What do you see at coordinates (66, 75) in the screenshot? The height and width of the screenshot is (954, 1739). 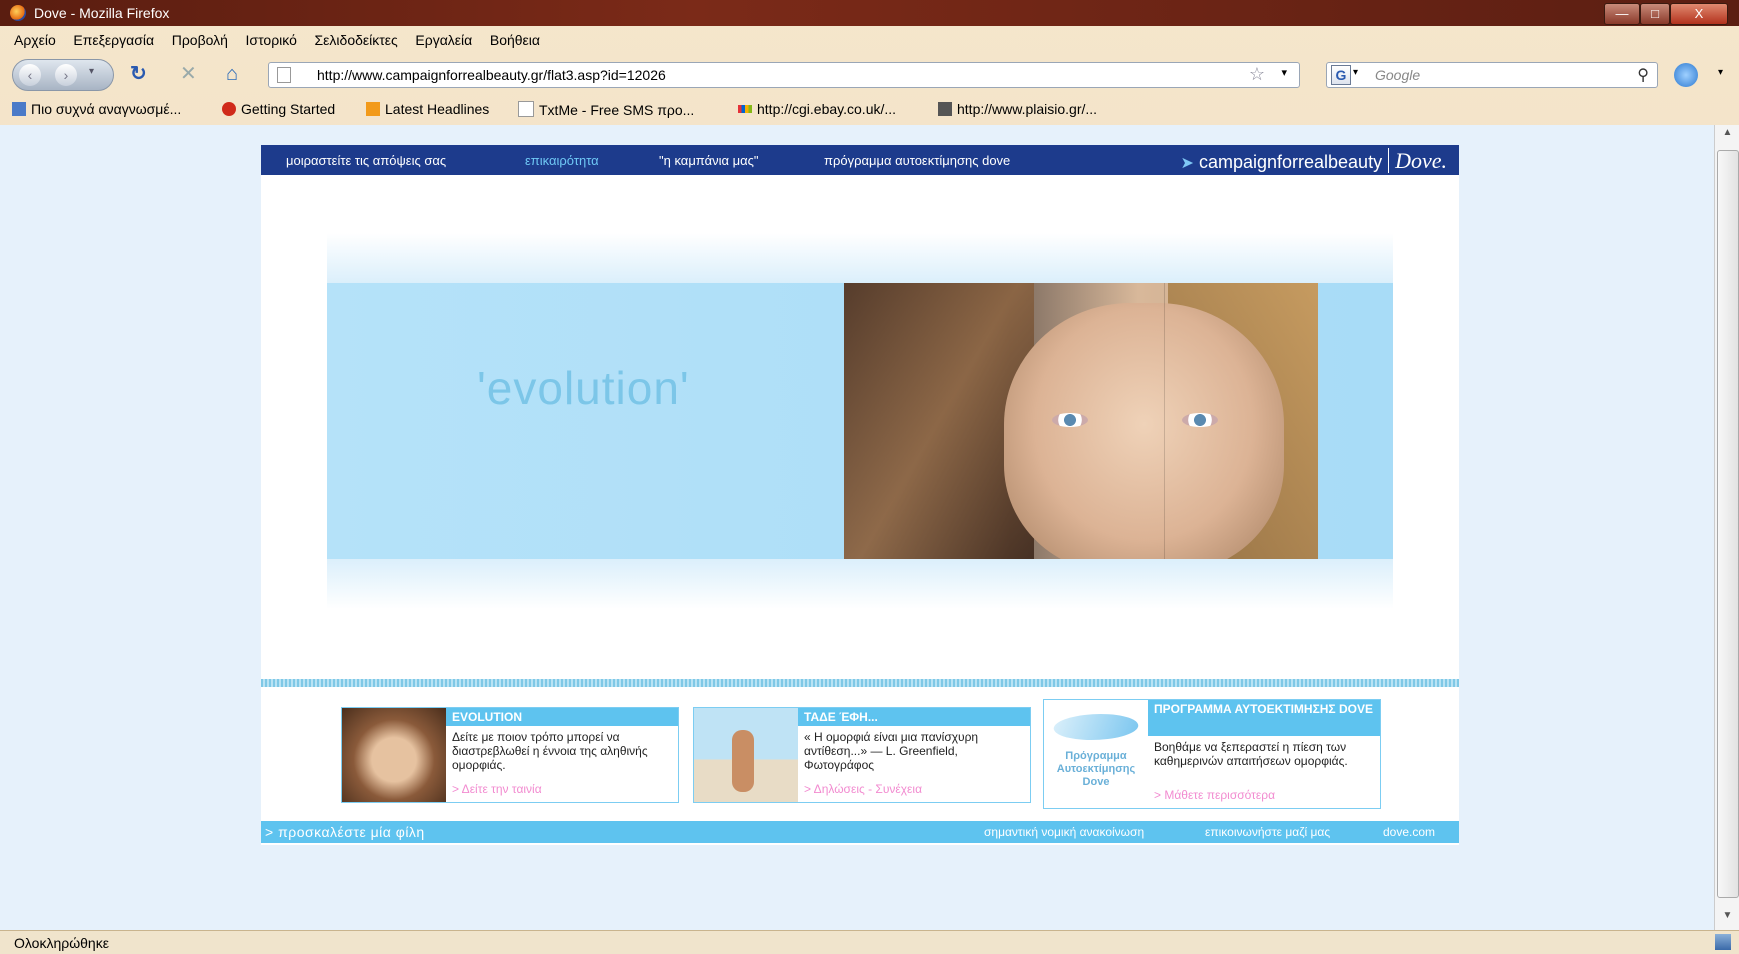 I see `forward-icon: ›` at bounding box center [66, 75].